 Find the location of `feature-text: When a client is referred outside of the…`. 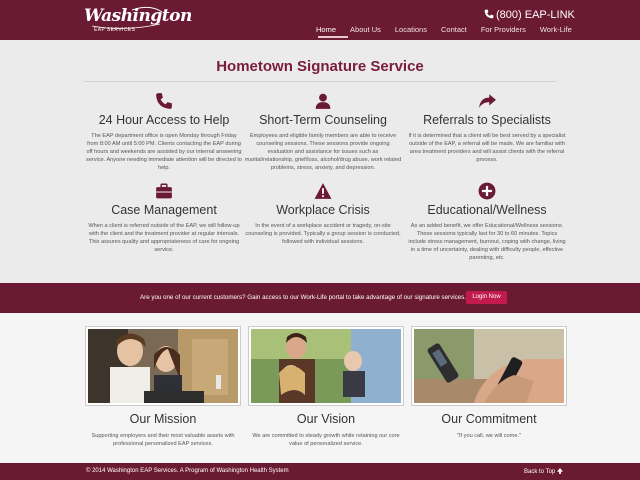

feature-text: When a client is referred outside of the… is located at coordinates (164, 238).